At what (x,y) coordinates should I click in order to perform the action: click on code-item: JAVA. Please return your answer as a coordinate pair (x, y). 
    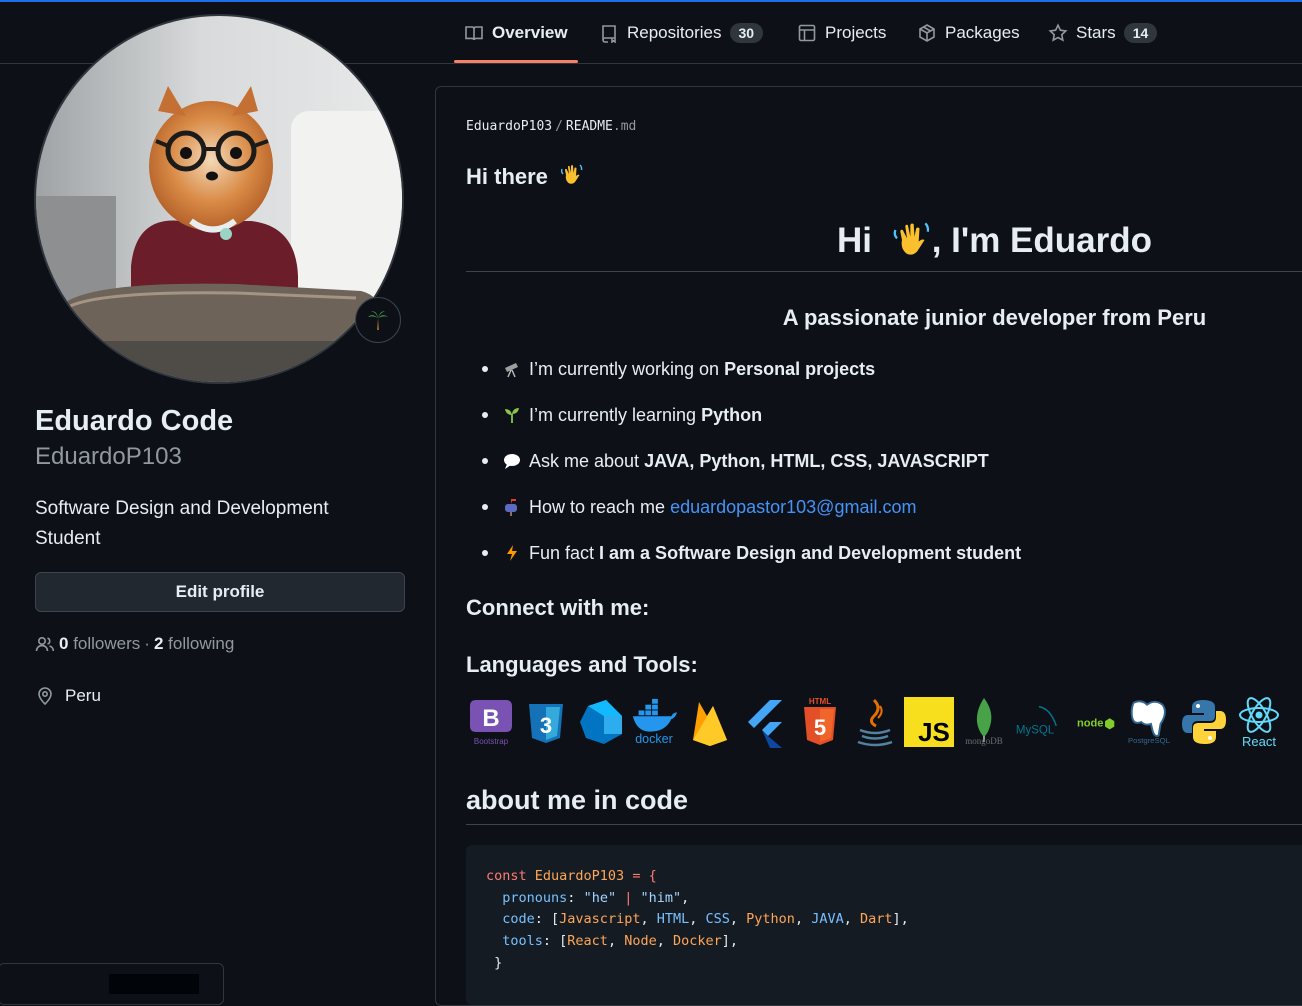
    Looking at the image, I should click on (827, 919).